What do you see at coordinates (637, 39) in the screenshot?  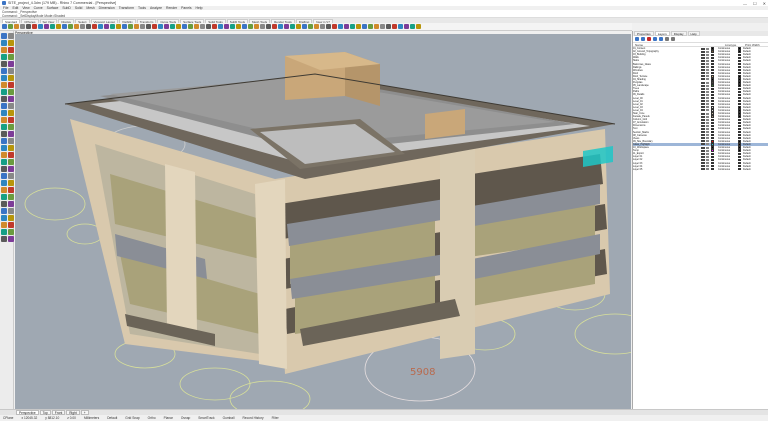 I see `new-layer-icon` at bounding box center [637, 39].